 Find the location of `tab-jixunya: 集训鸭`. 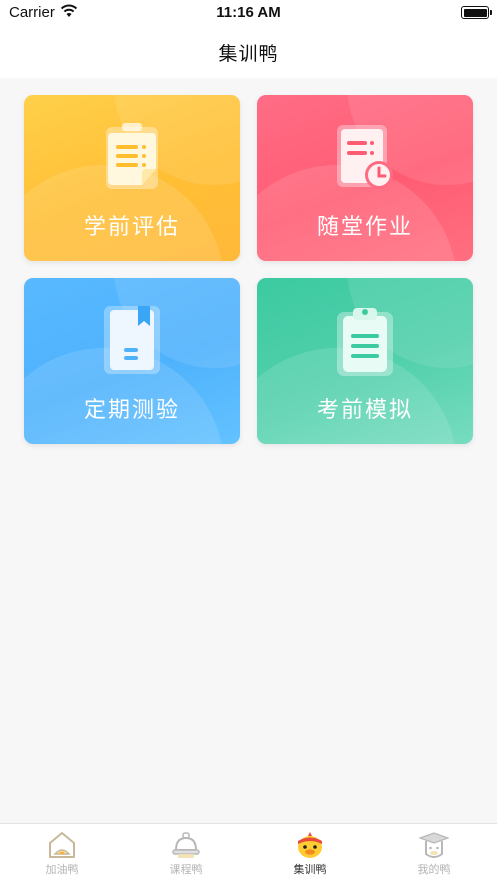

tab-jixunya: 集训鸭 is located at coordinates (310, 853).